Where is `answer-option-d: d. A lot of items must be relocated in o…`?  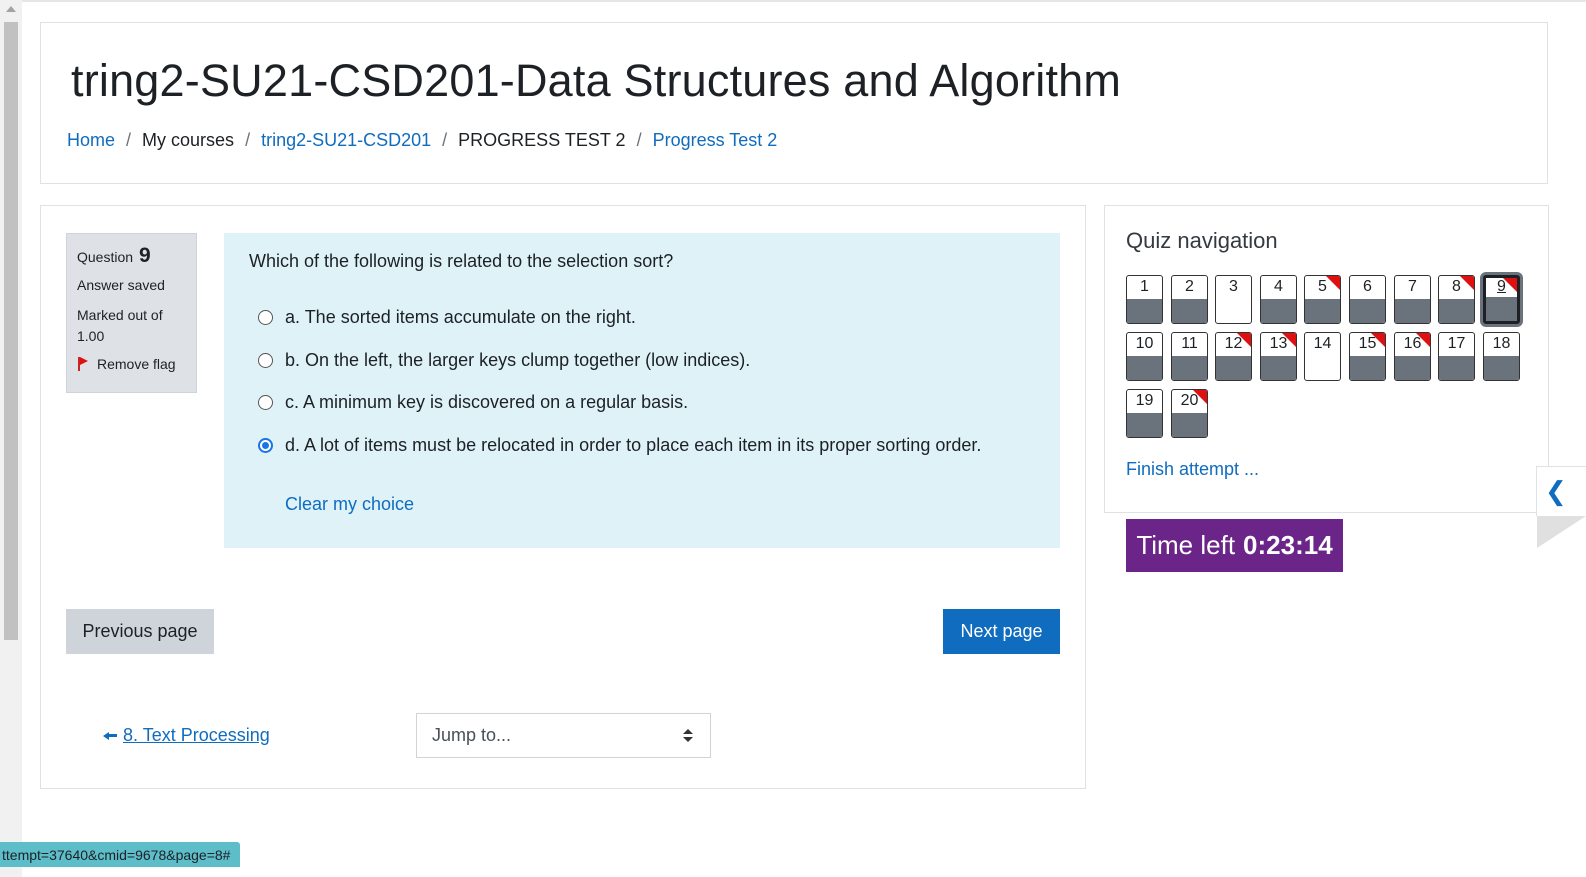
answer-option-d: d. A lot of items must be relocated in o… is located at coordinates (619, 445).